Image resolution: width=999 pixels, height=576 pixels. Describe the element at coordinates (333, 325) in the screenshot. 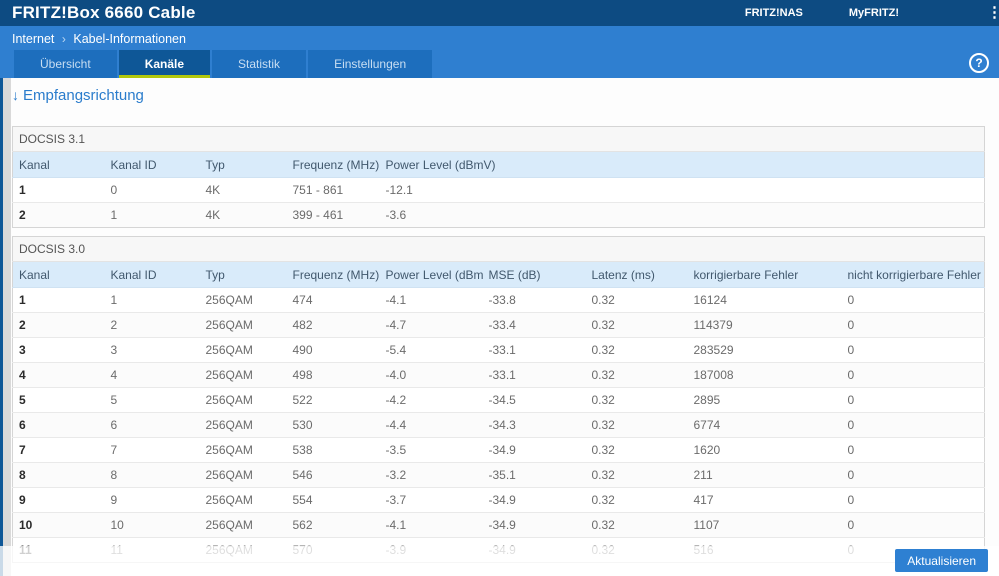

I see `table-cell: 482` at that location.